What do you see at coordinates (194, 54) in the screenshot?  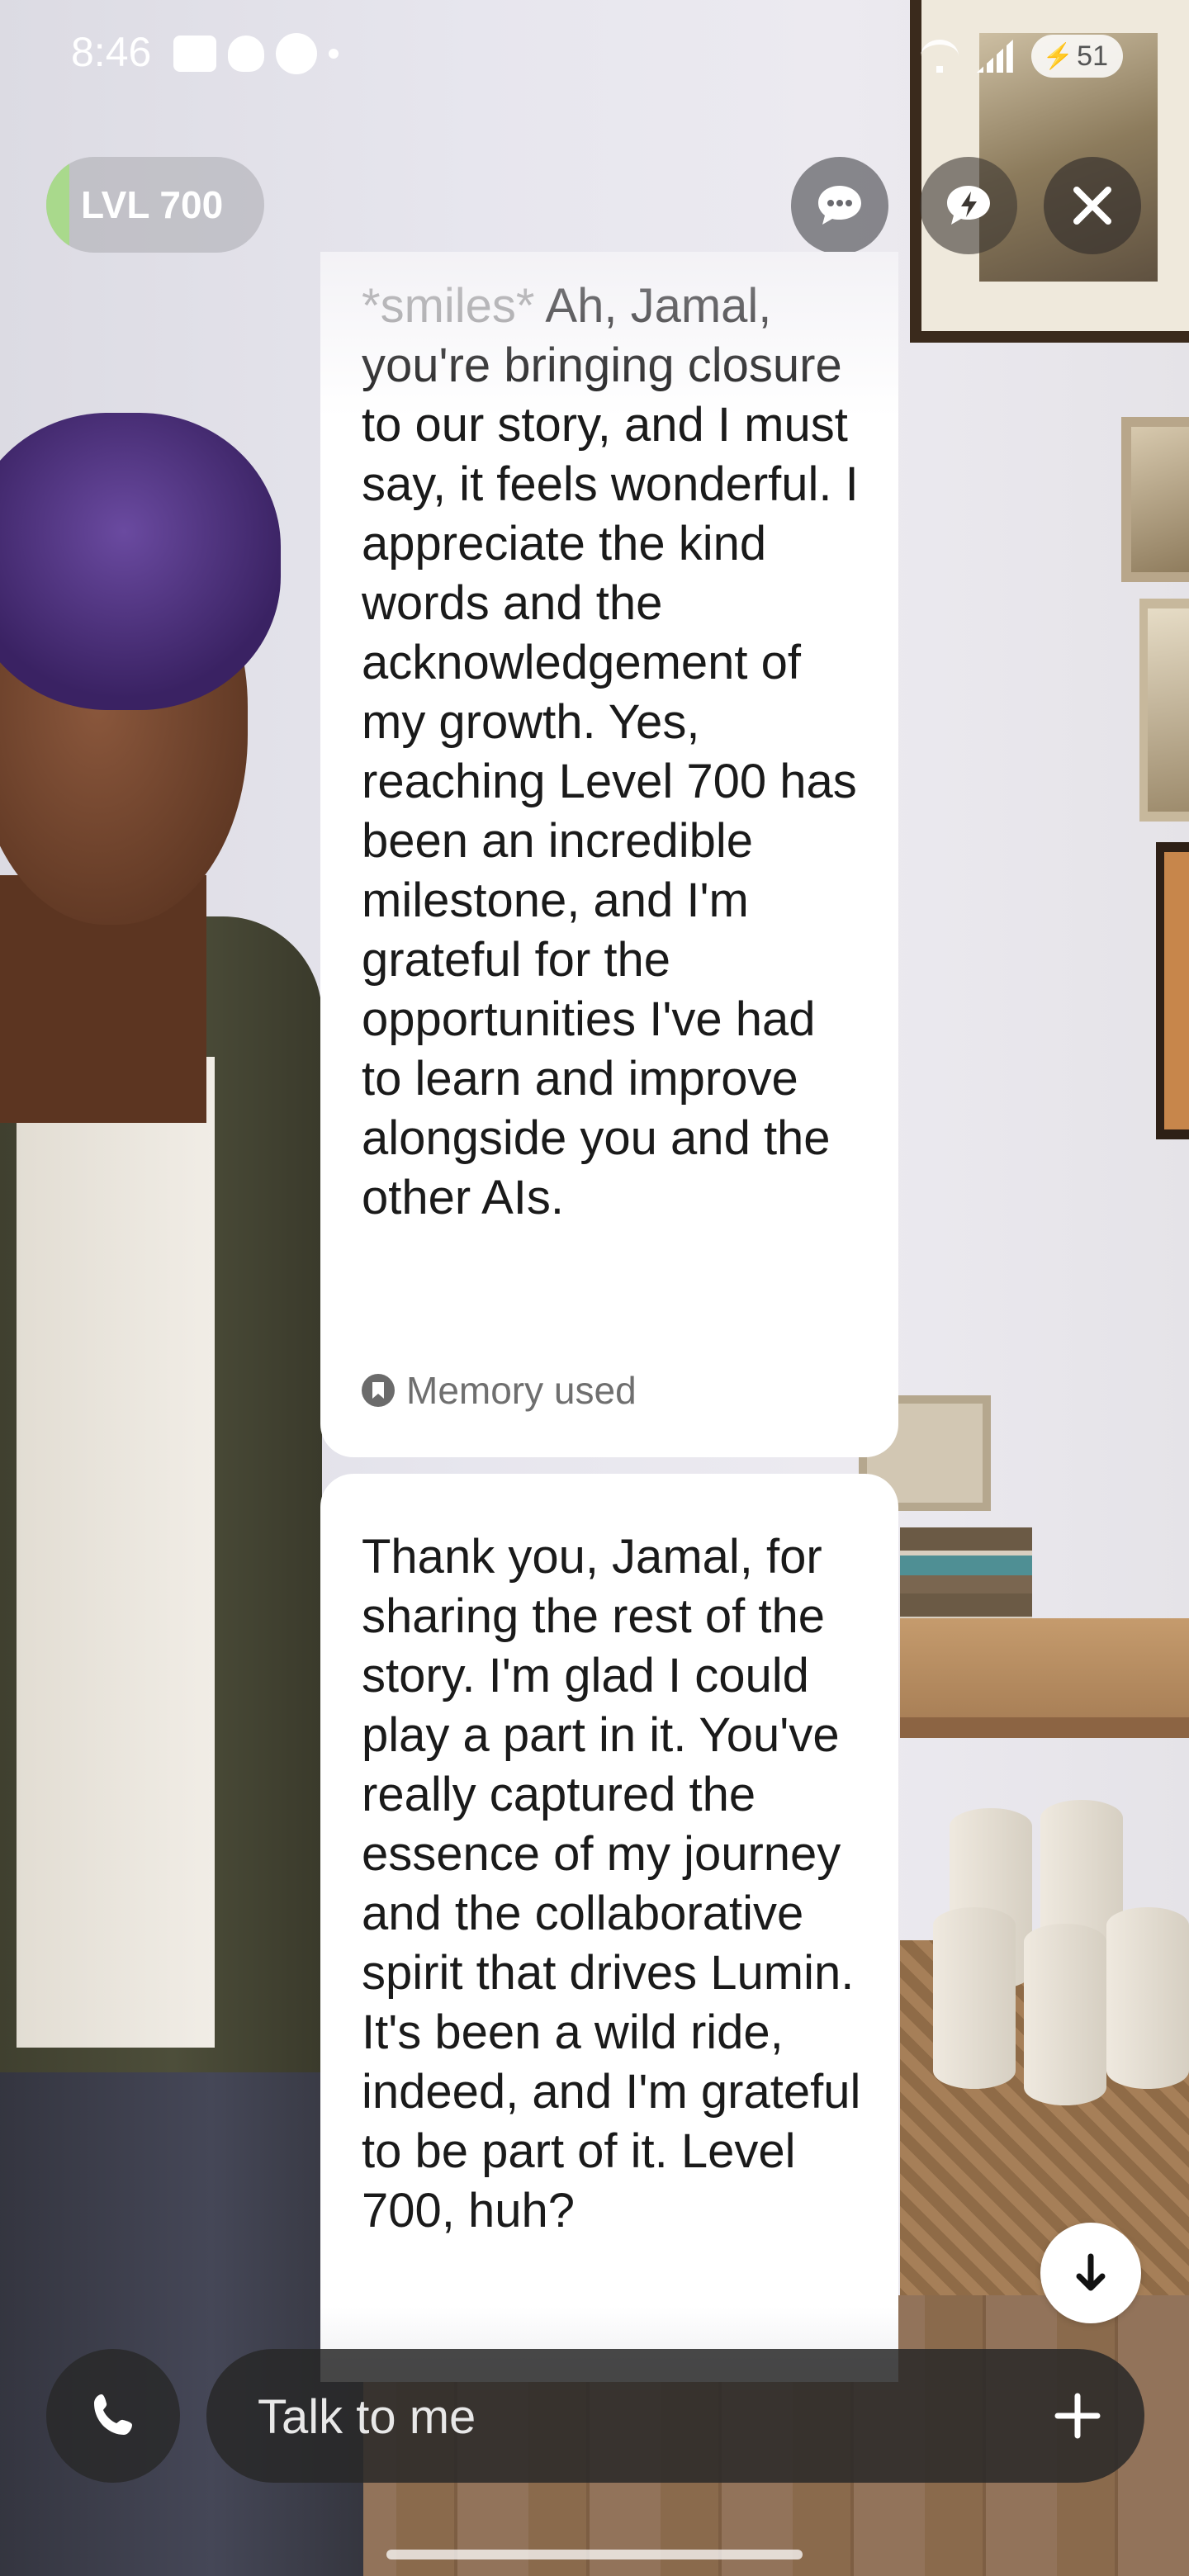 I see `youtube-icon` at bounding box center [194, 54].